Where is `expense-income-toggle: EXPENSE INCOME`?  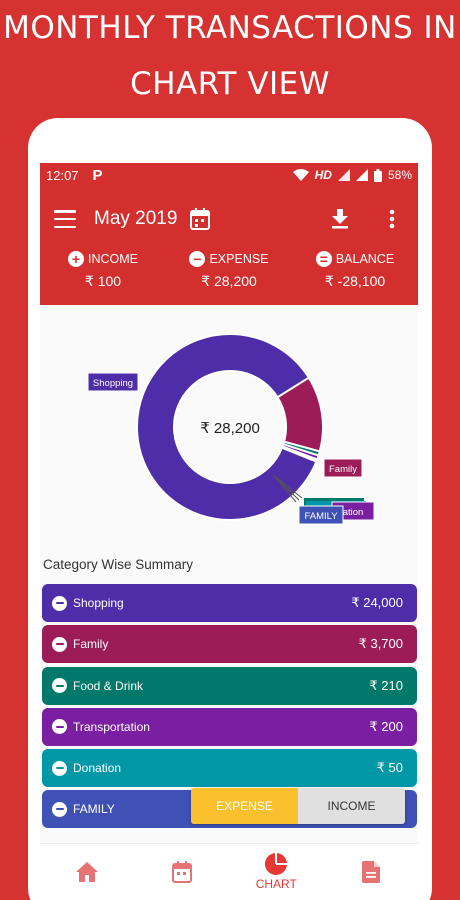 expense-income-toggle: EXPENSE INCOME is located at coordinates (298, 806).